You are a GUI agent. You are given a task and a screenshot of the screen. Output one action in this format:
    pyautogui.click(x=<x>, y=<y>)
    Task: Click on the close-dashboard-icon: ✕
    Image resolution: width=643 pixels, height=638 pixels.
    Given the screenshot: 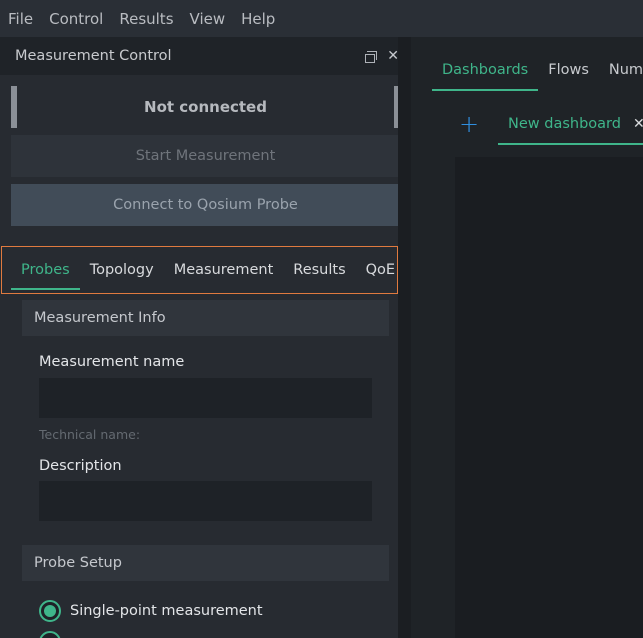 What is the action you would take?
    pyautogui.click(x=638, y=124)
    